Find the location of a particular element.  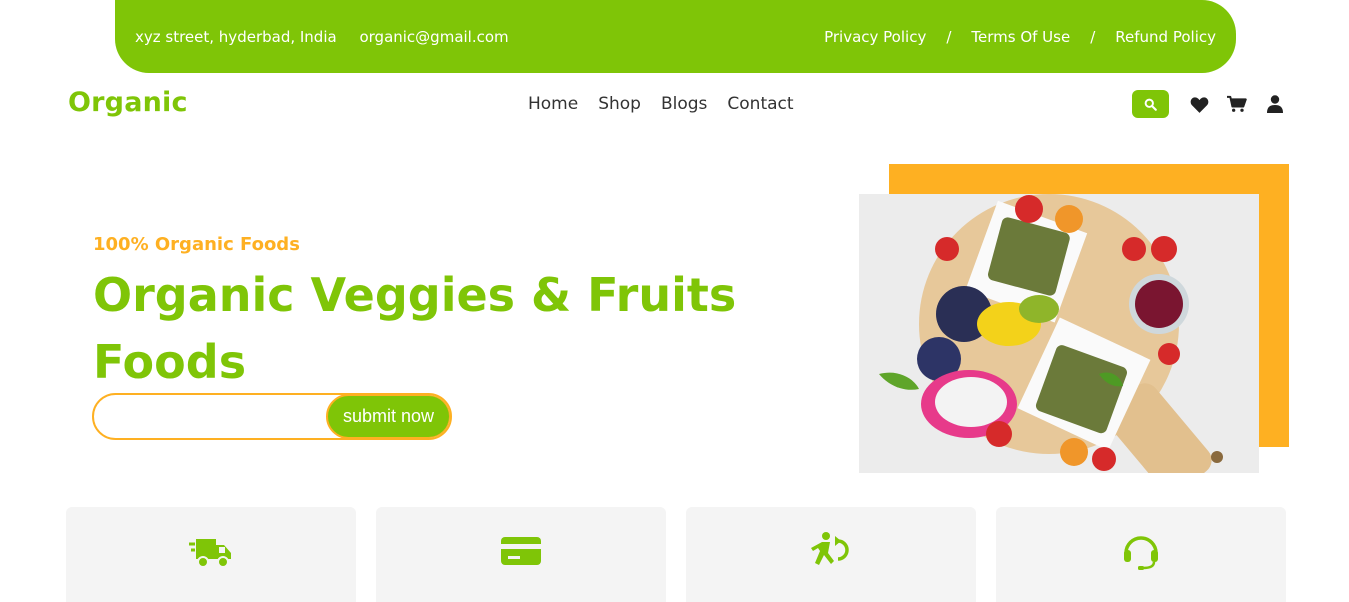

feature-card-payment is located at coordinates (521, 554).